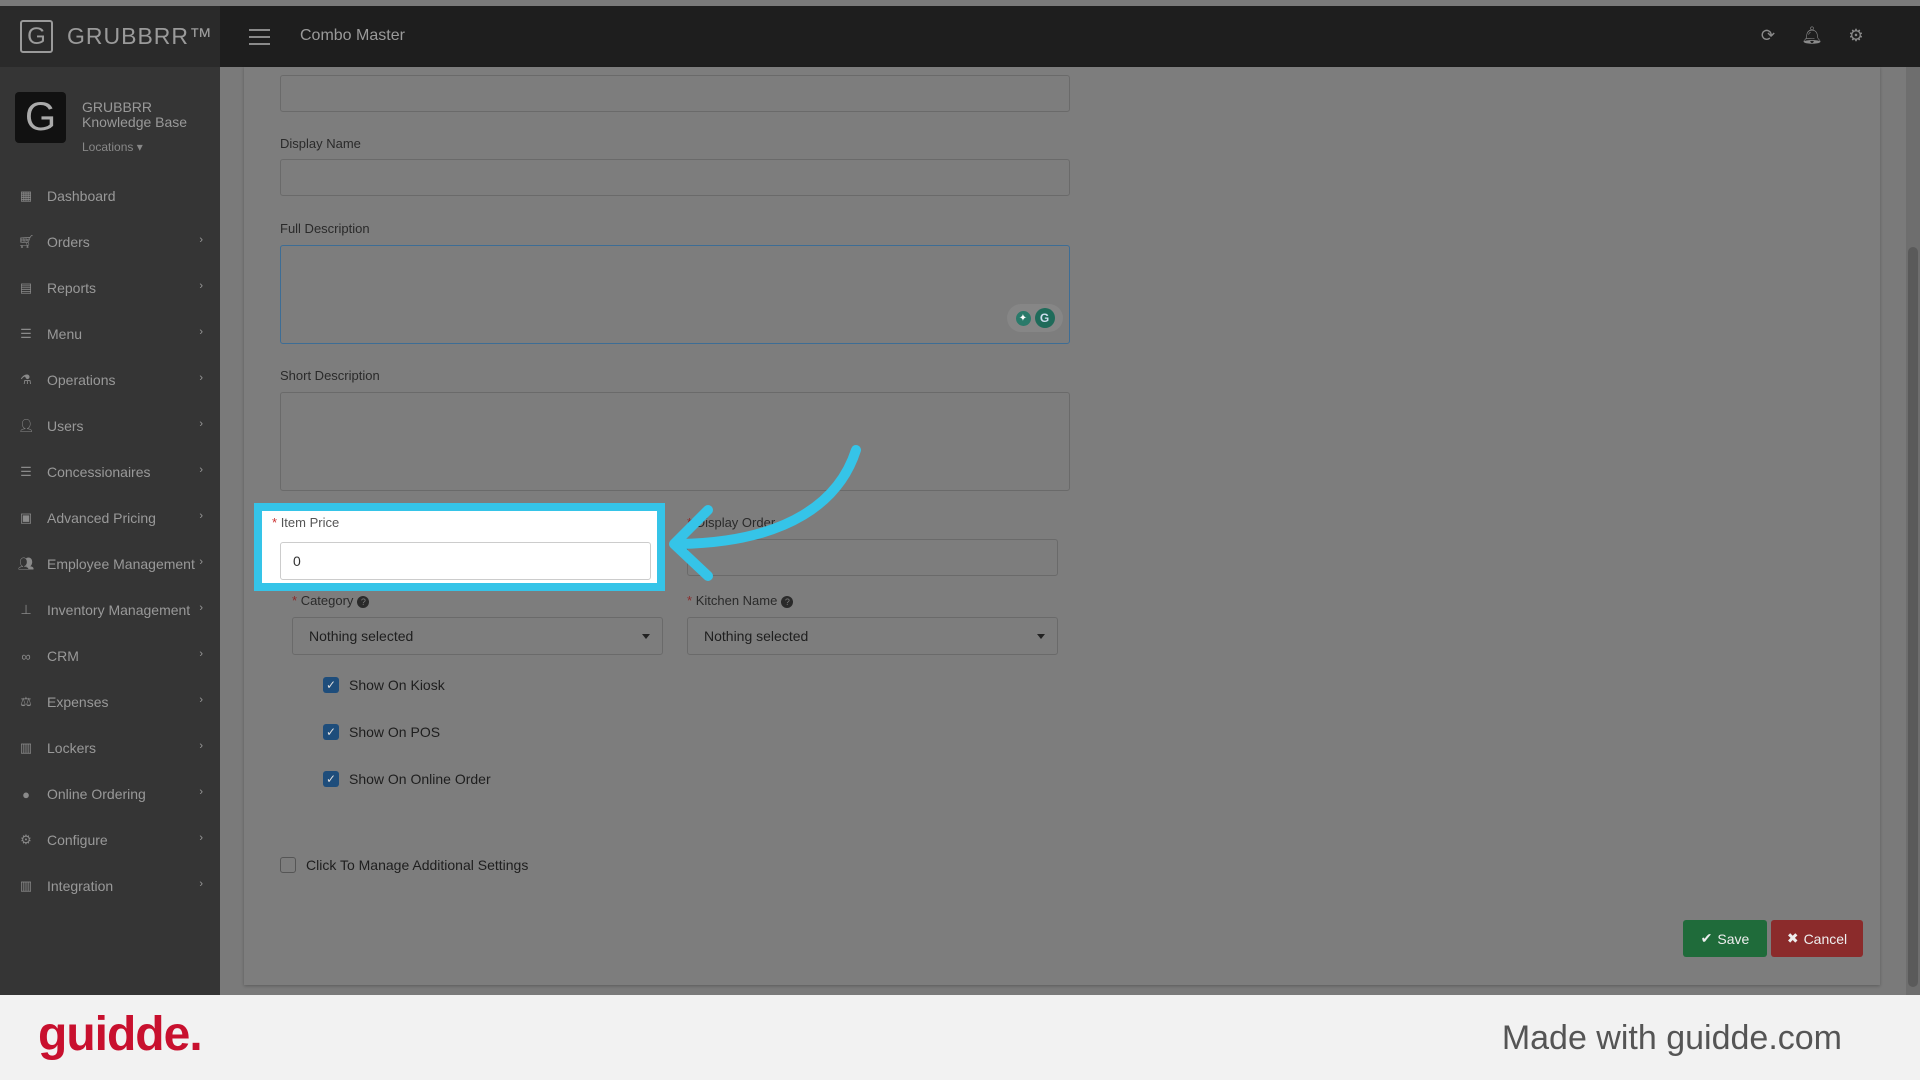 This screenshot has height=1080, width=1920. I want to click on browser-strip, so click(960, 3).